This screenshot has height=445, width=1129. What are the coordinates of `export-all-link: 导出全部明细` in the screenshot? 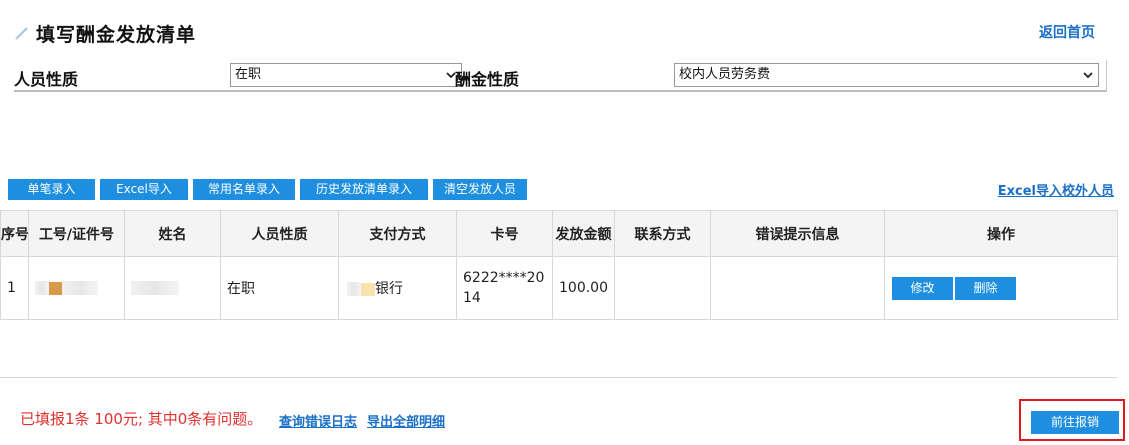 It's located at (406, 420).